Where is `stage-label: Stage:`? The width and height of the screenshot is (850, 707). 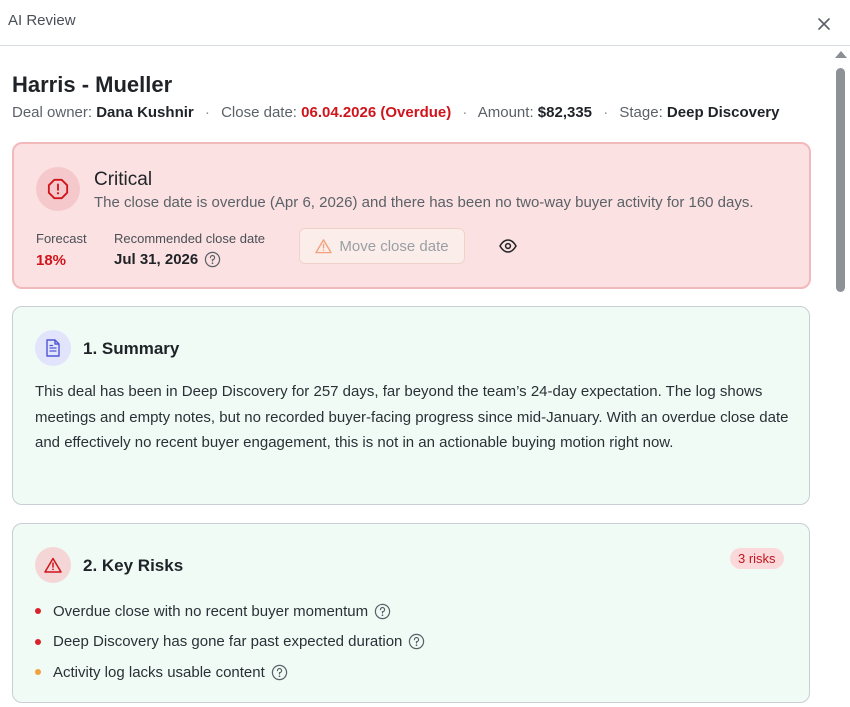 stage-label: Stage: is located at coordinates (641, 112).